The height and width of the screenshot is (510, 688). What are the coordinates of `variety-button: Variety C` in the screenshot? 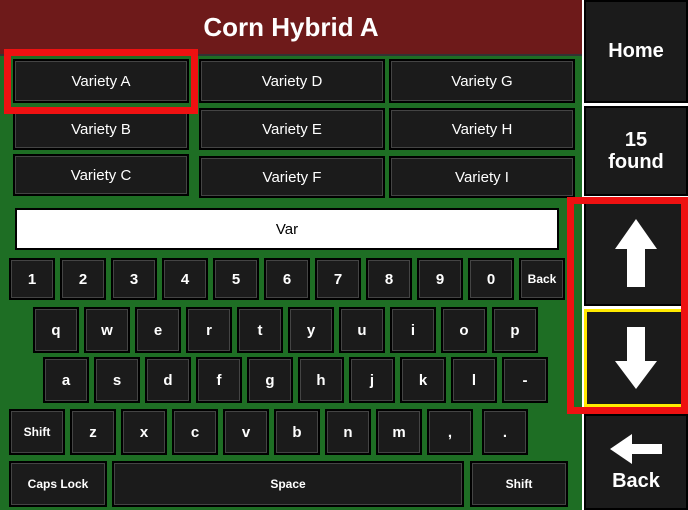 It's located at (101, 175).